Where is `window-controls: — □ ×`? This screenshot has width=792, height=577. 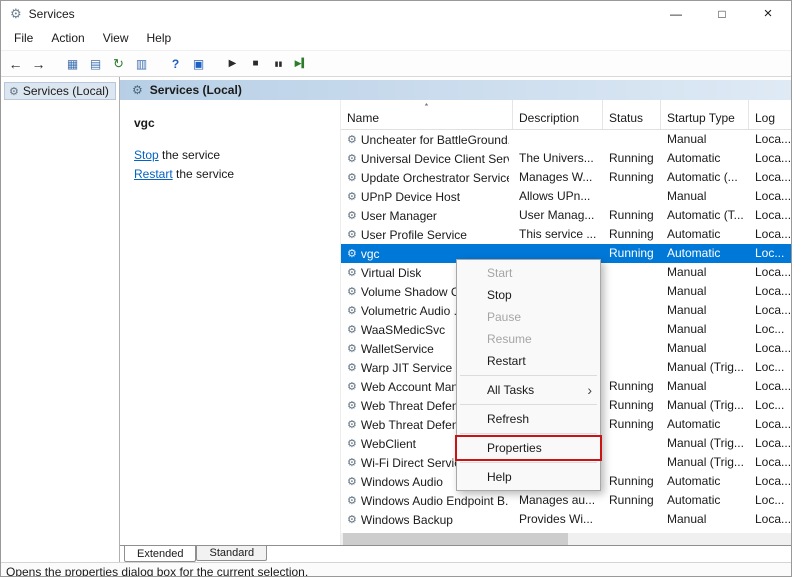 window-controls: — □ × is located at coordinates (722, 13).